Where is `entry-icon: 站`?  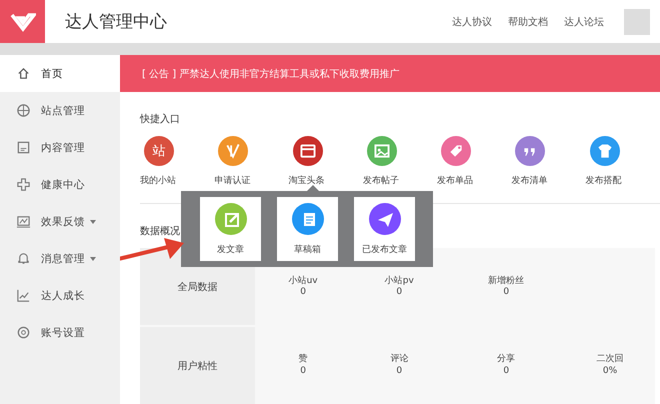 entry-icon: 站 is located at coordinates (159, 151).